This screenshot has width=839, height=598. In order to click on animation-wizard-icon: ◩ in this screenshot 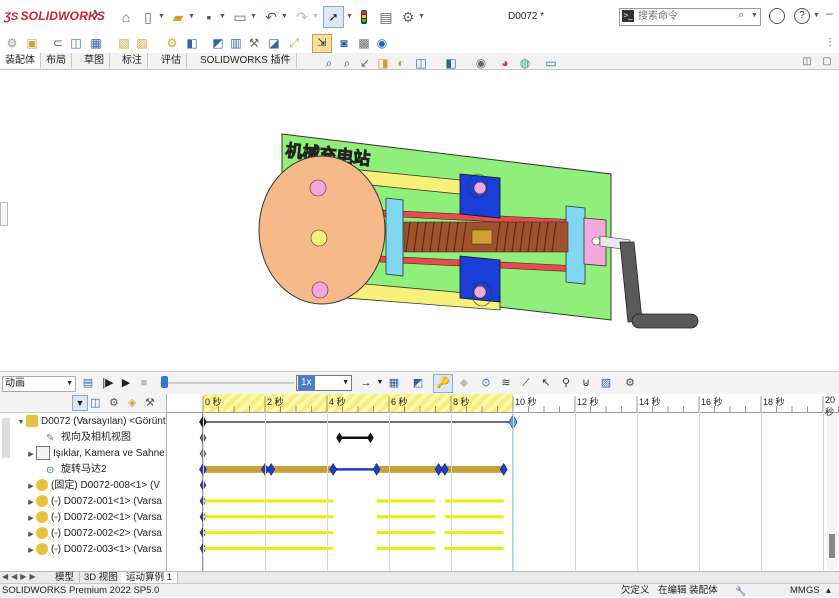, I will do `click(418, 383)`.